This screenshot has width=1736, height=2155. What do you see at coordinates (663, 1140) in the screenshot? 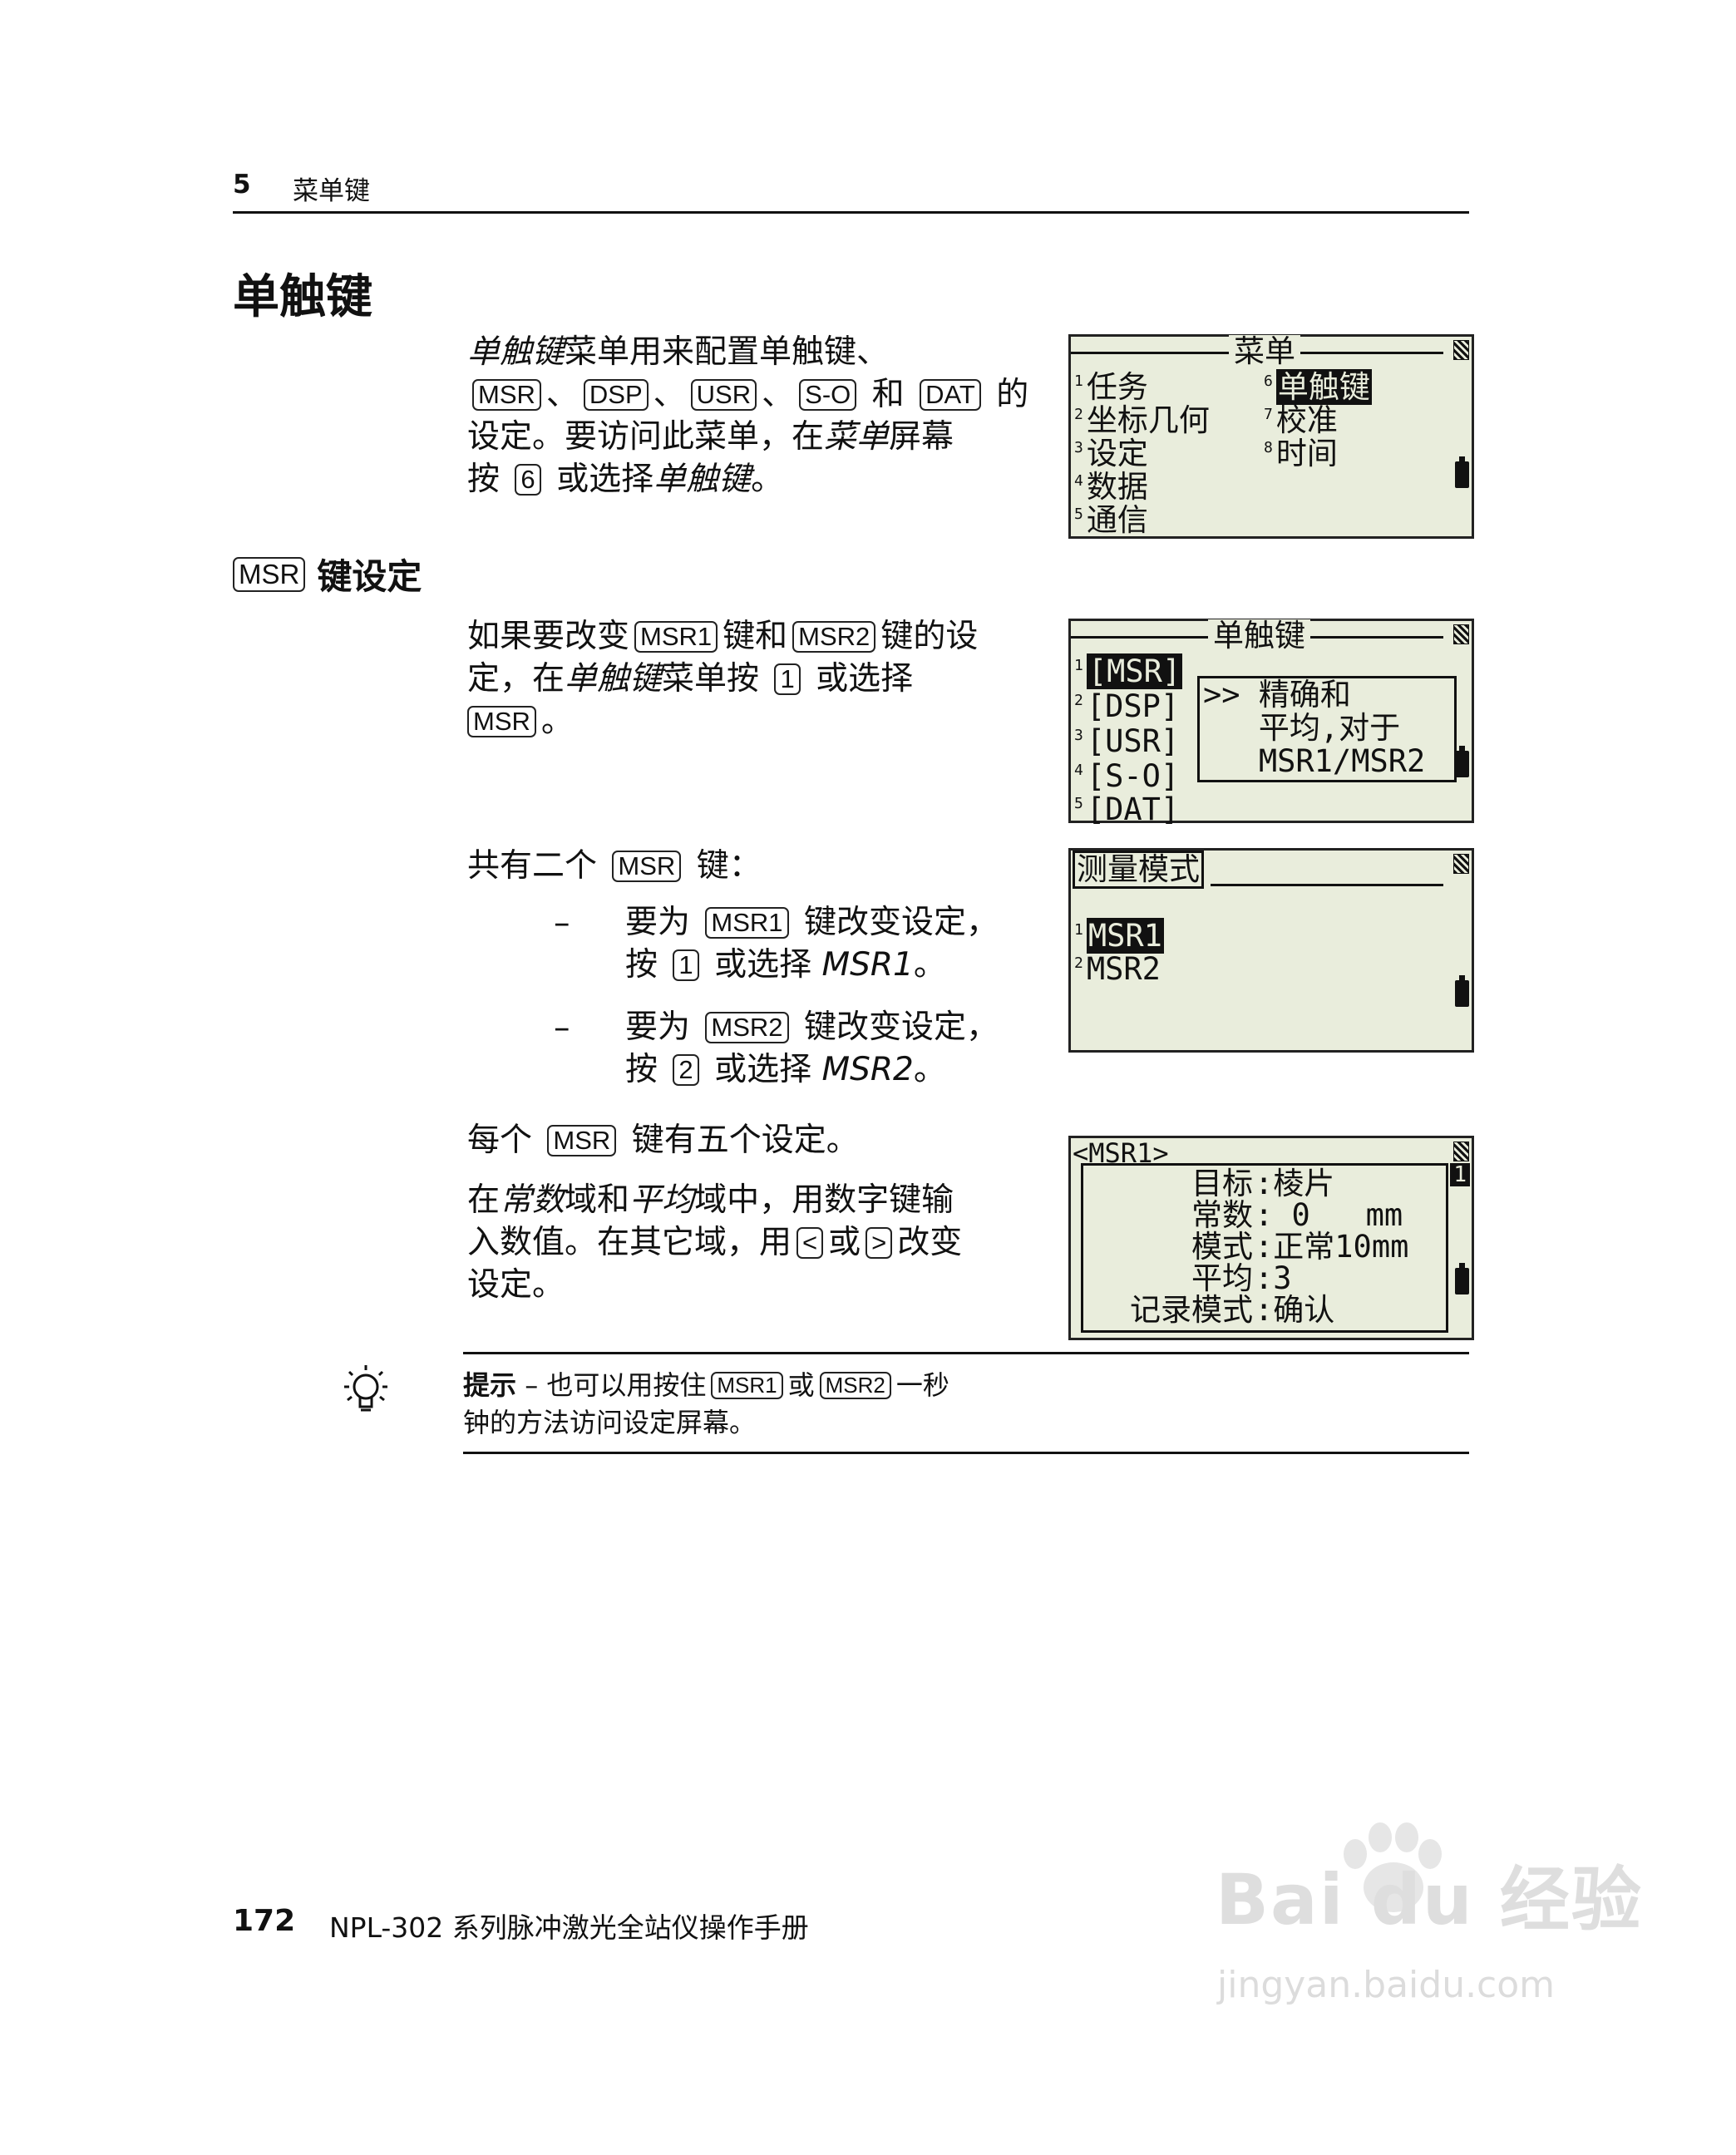
I see `para-five-settings: 每个 MSR 键有五个设定。` at bounding box center [663, 1140].